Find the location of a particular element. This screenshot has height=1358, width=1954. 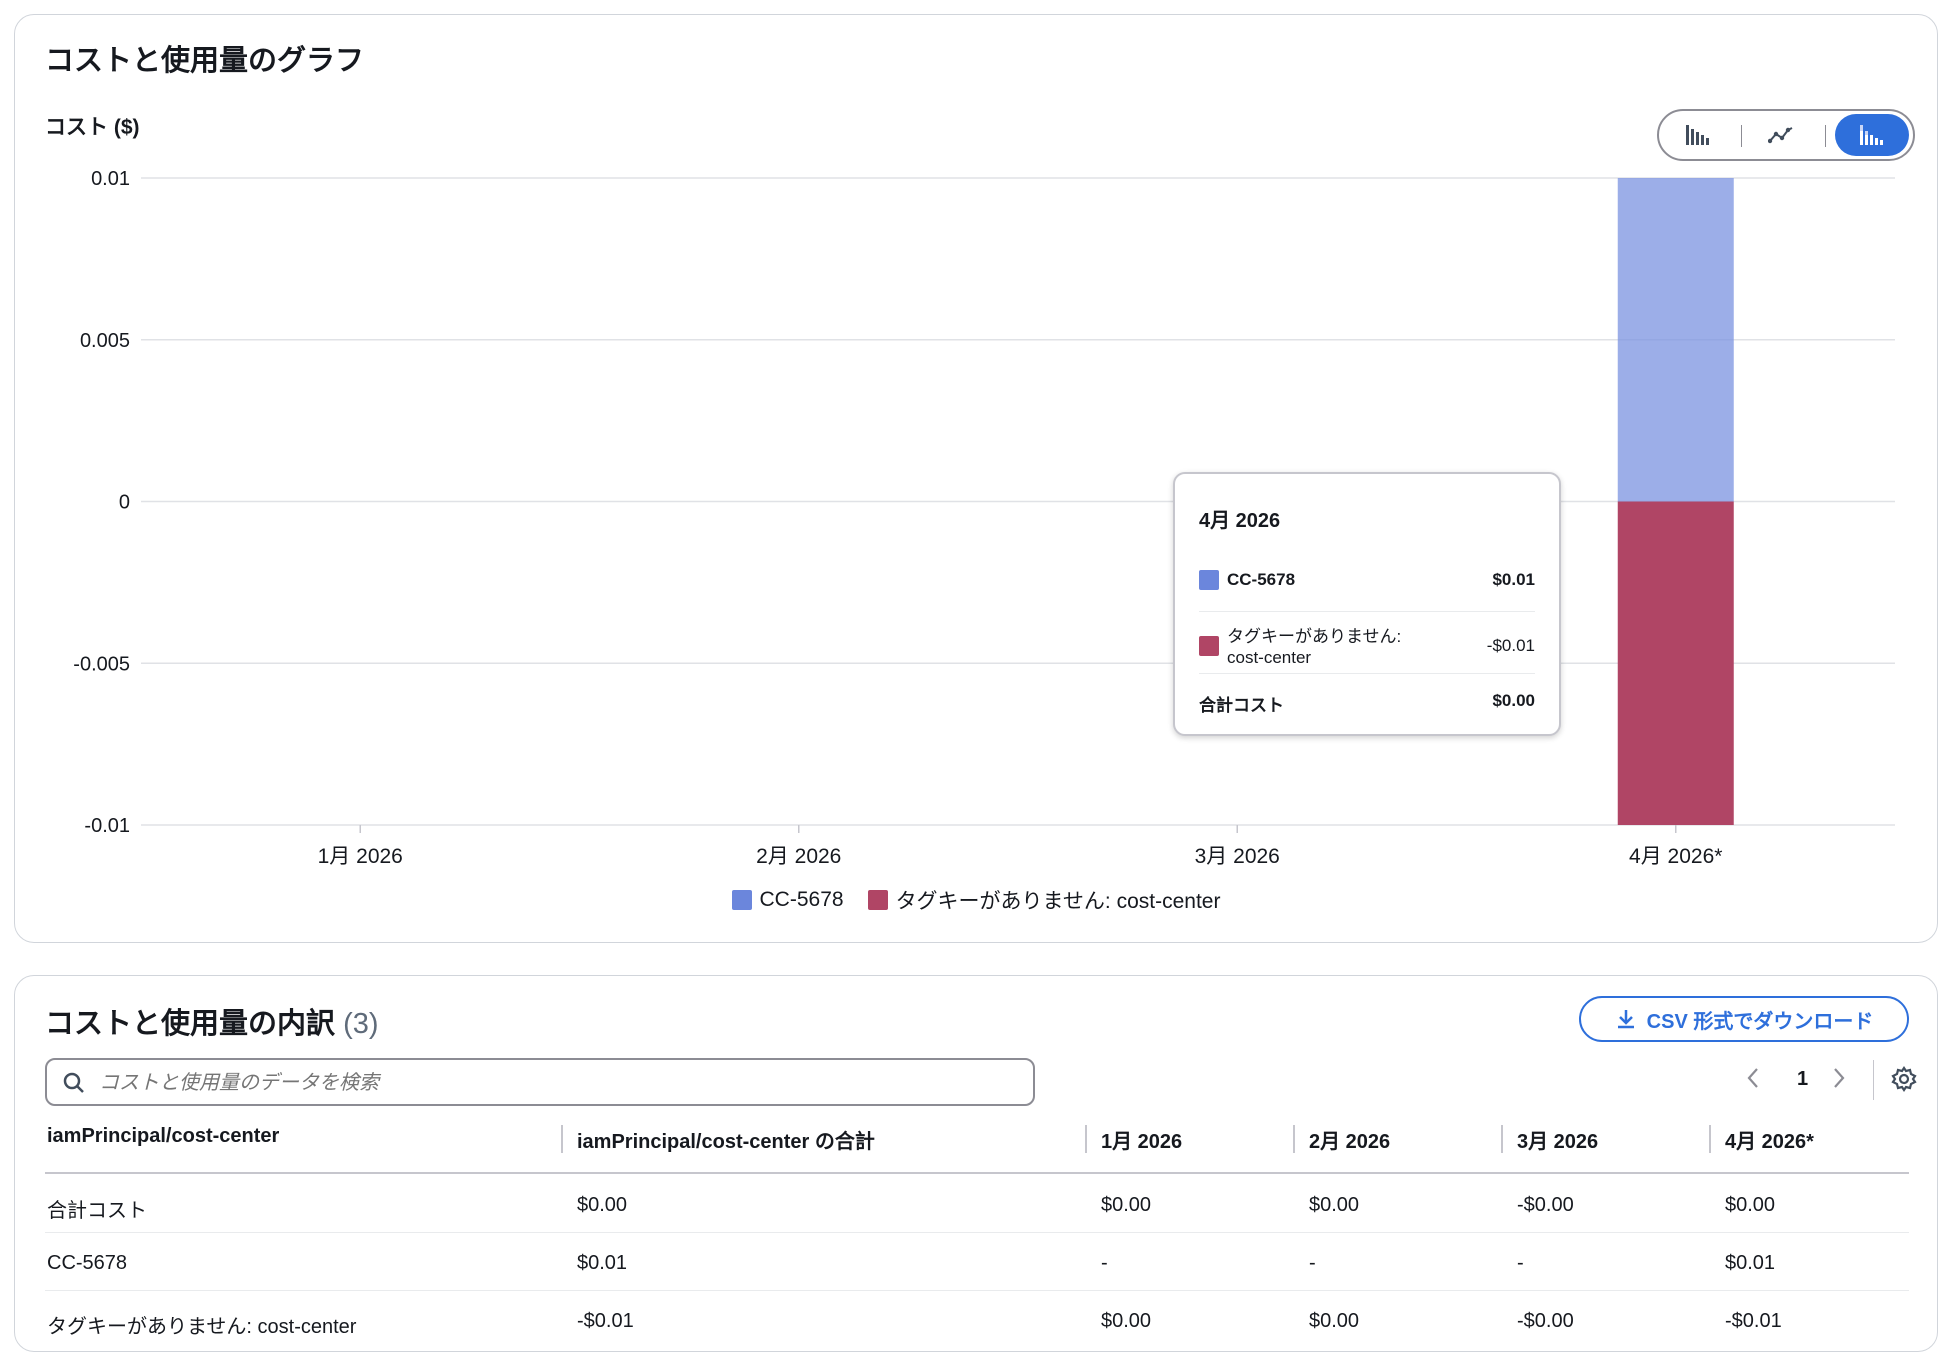

csv-download-button: CSV 形式でダウンロード is located at coordinates (1744, 1019).